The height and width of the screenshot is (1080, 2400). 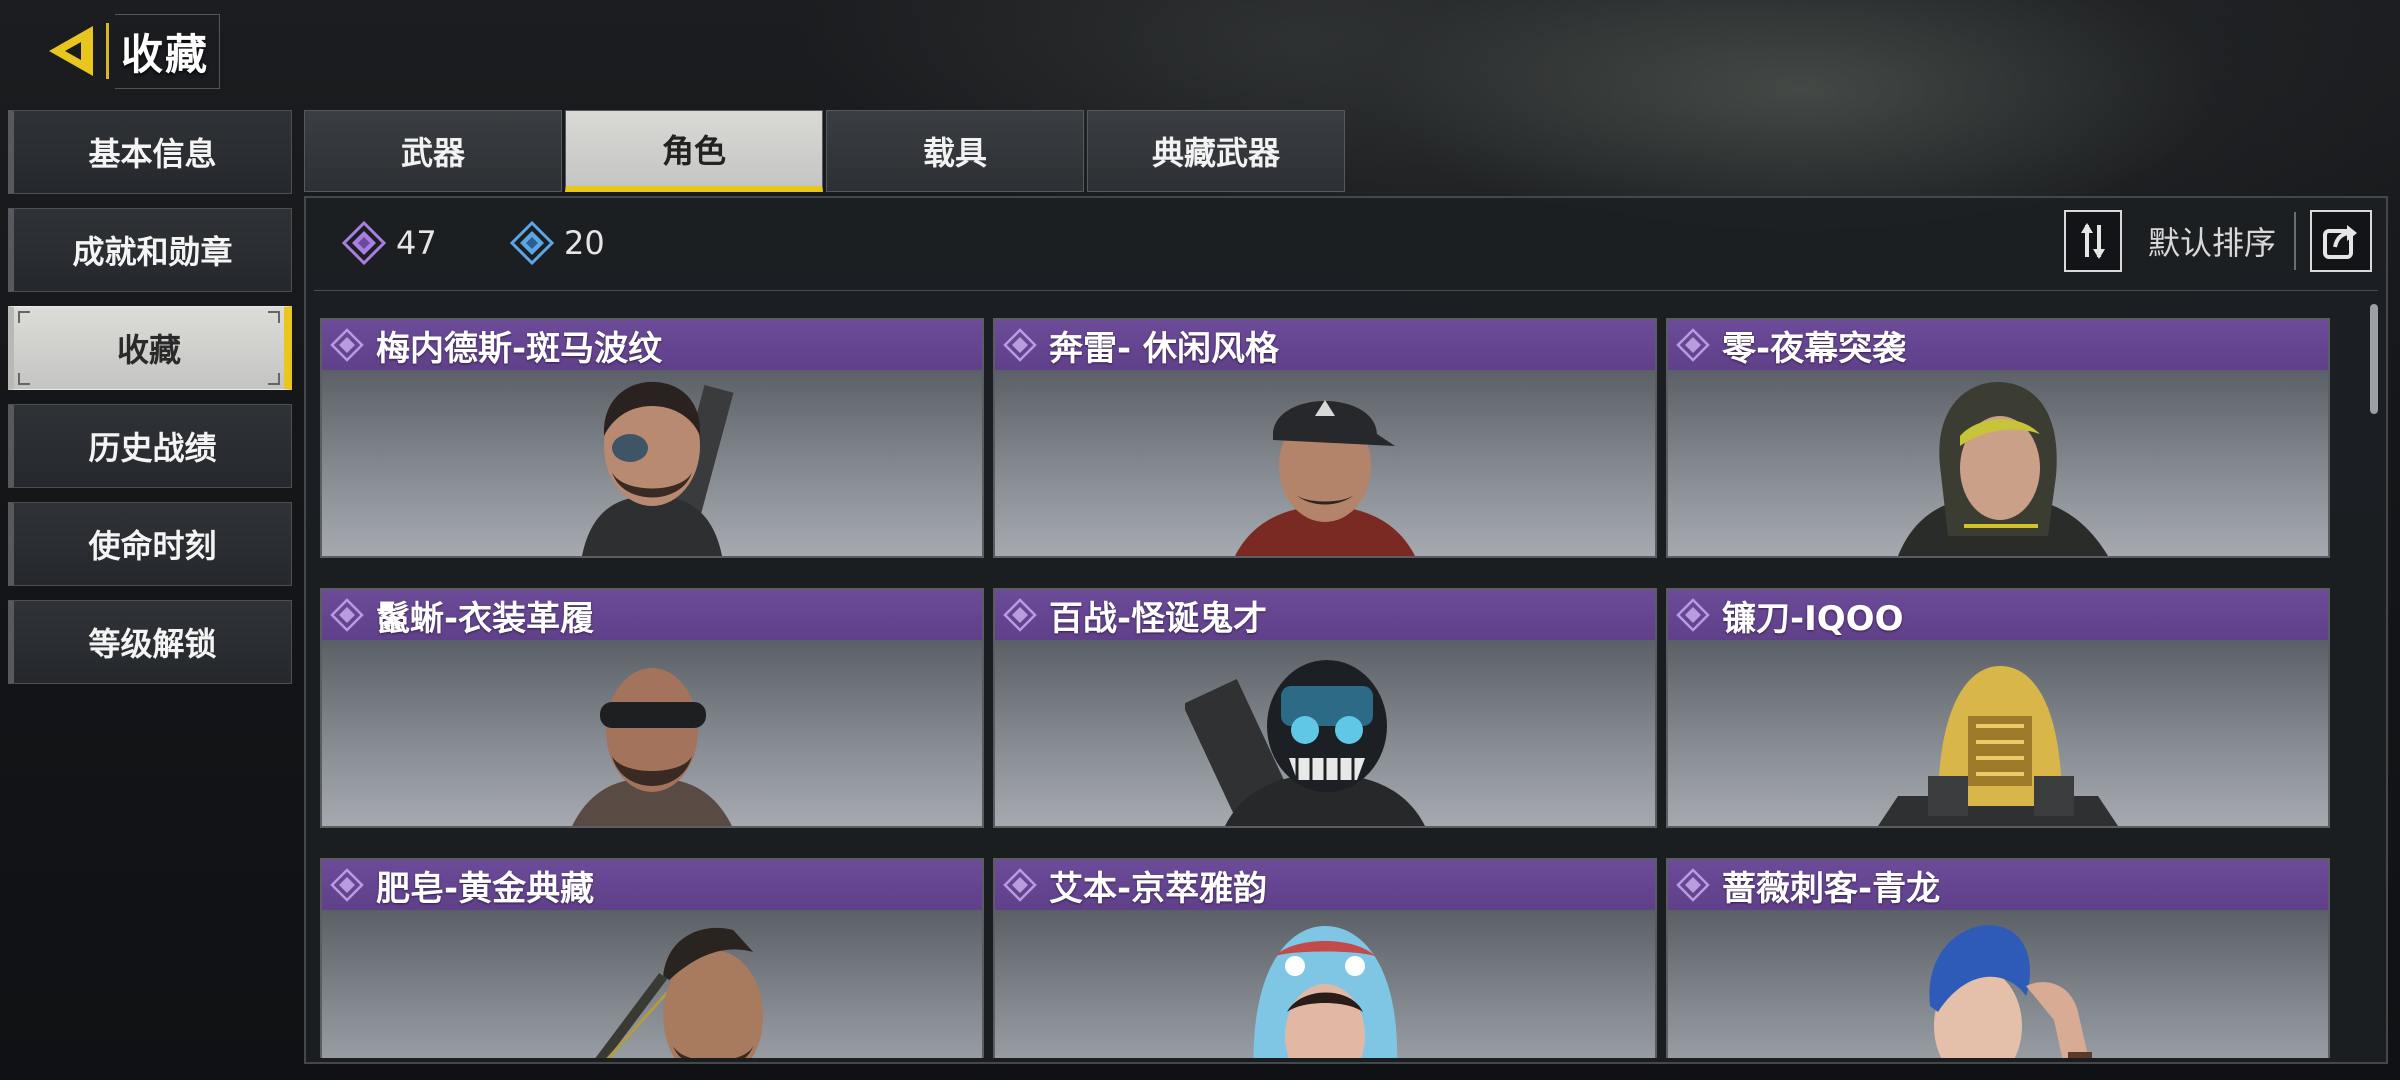 I want to click on sidebar-item-achievements: 成就和勋章, so click(x=150, y=250).